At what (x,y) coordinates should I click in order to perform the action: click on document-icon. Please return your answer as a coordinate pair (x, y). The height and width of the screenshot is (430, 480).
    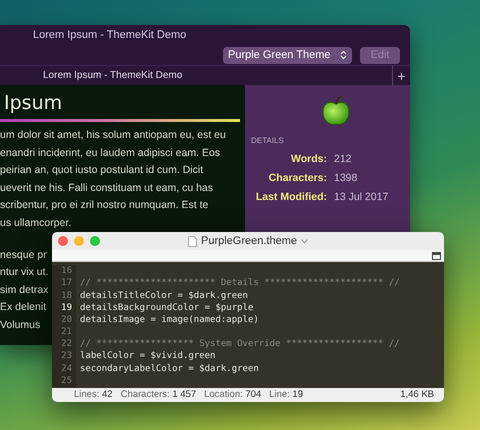
    Looking at the image, I should click on (192, 241).